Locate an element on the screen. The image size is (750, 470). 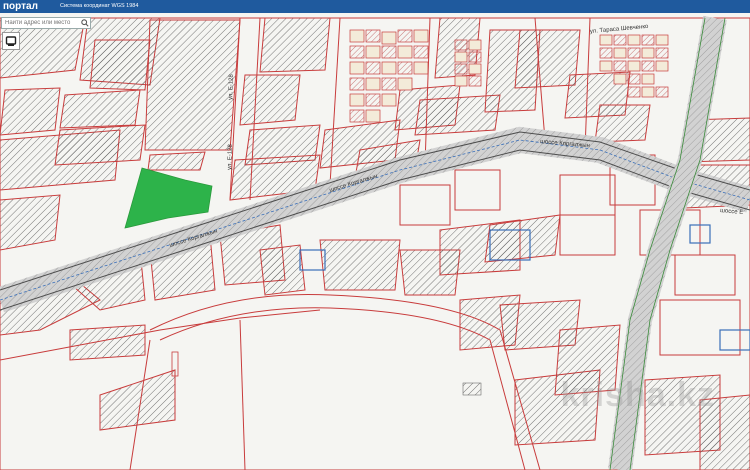
search-icon is located at coordinates (85, 23).